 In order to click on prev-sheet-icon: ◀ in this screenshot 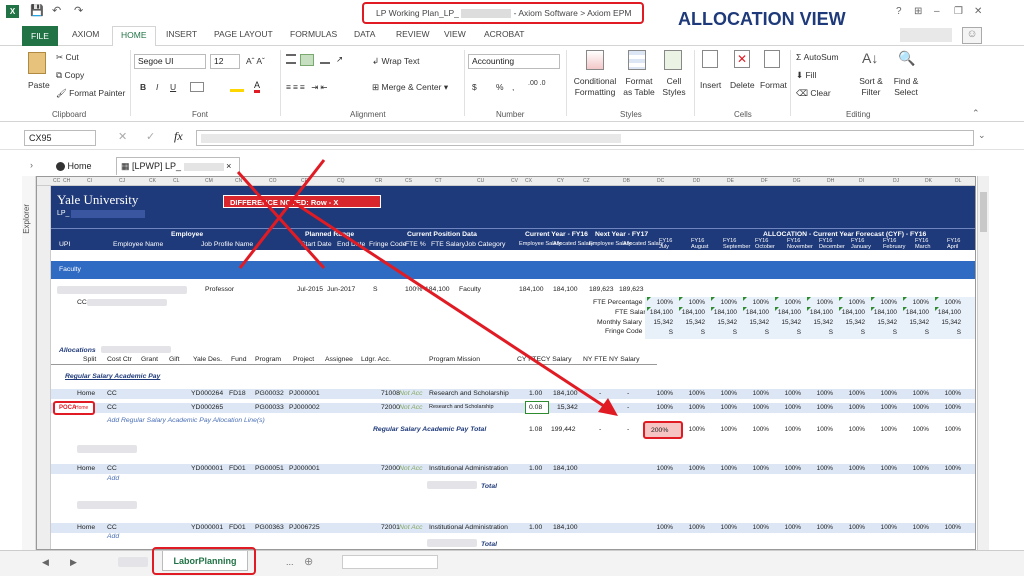, I will do `click(45, 562)`.